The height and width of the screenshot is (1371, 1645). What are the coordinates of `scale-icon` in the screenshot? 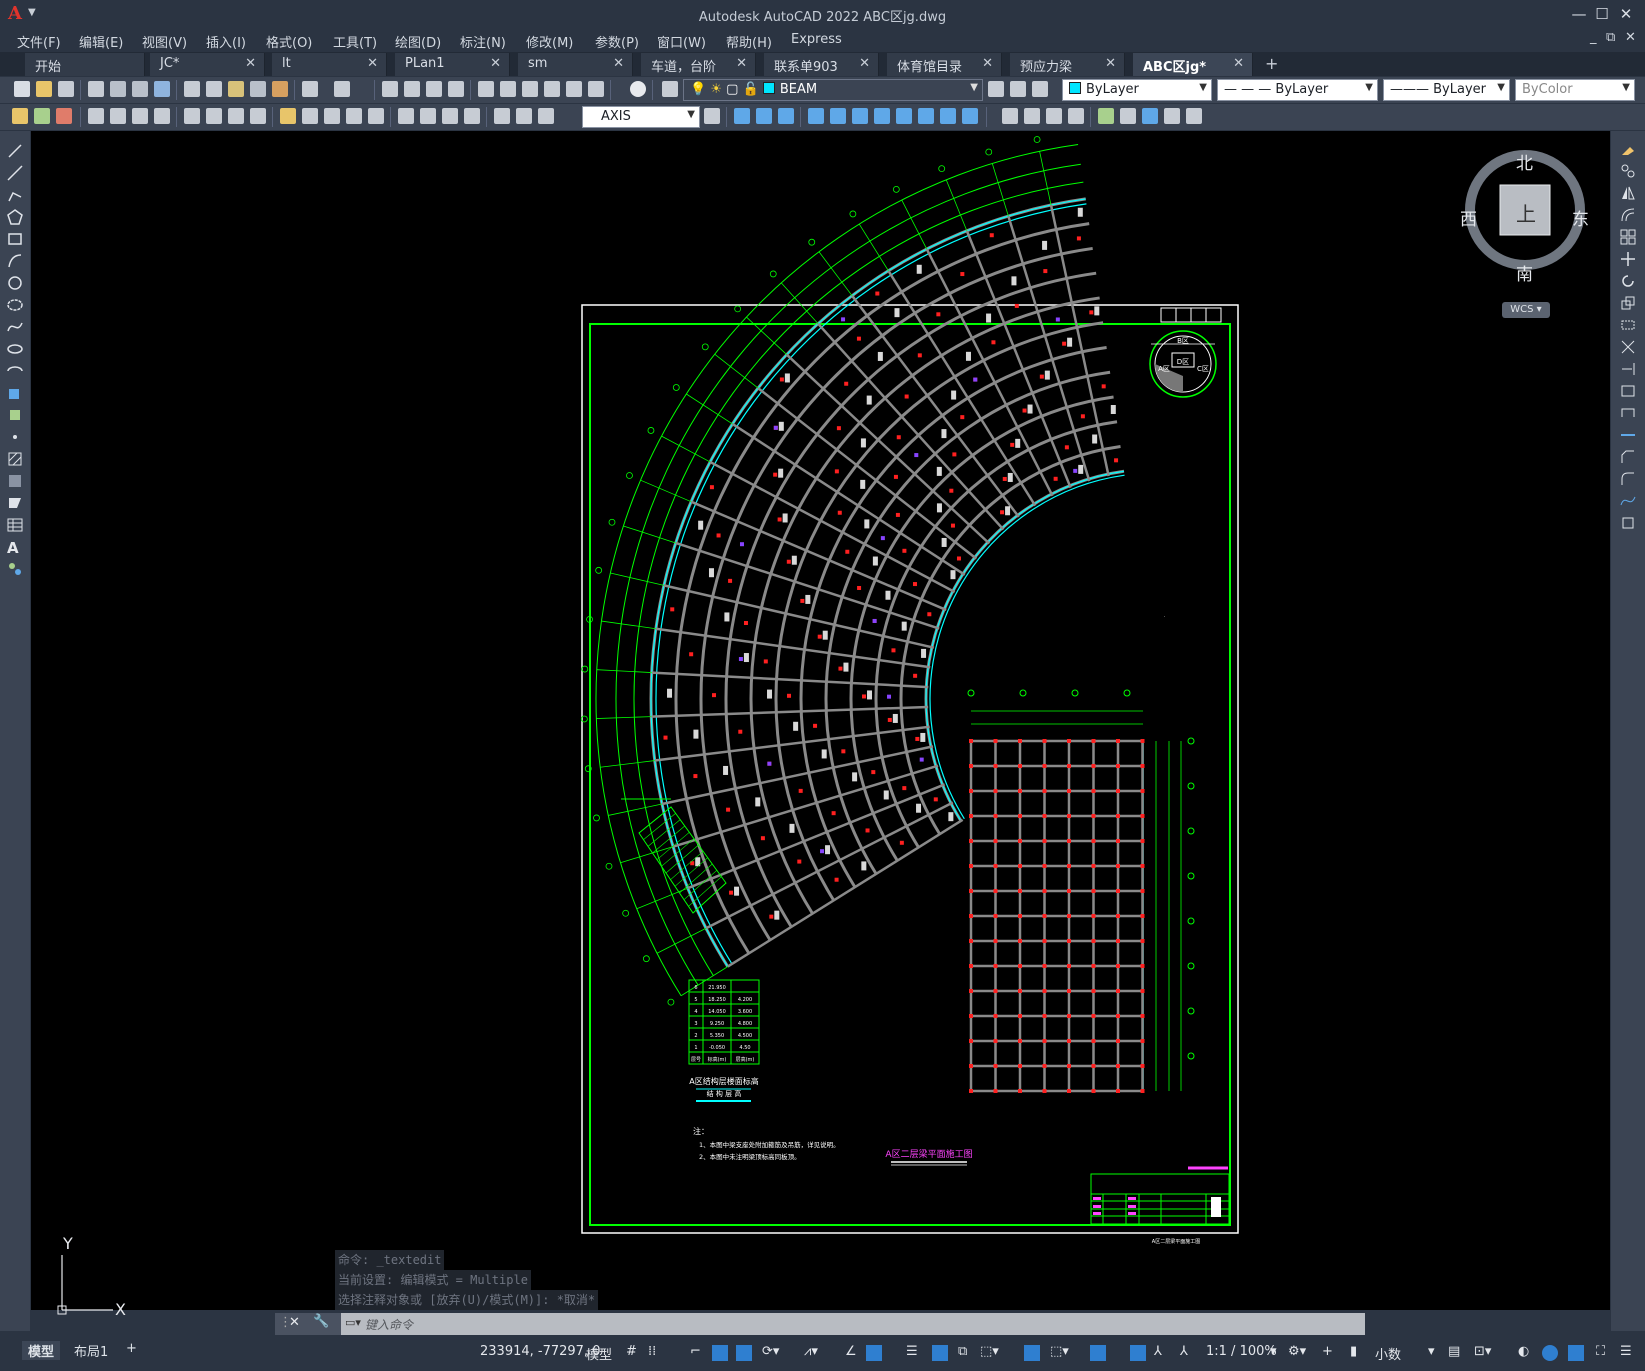 It's located at (1628, 303).